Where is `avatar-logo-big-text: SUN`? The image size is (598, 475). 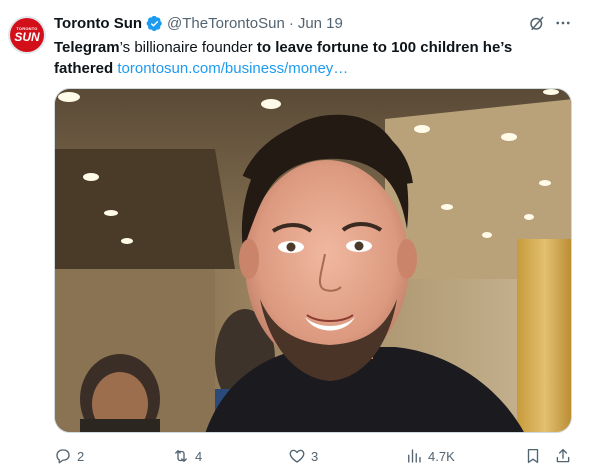
avatar-logo-big-text: SUN is located at coordinates (27, 37).